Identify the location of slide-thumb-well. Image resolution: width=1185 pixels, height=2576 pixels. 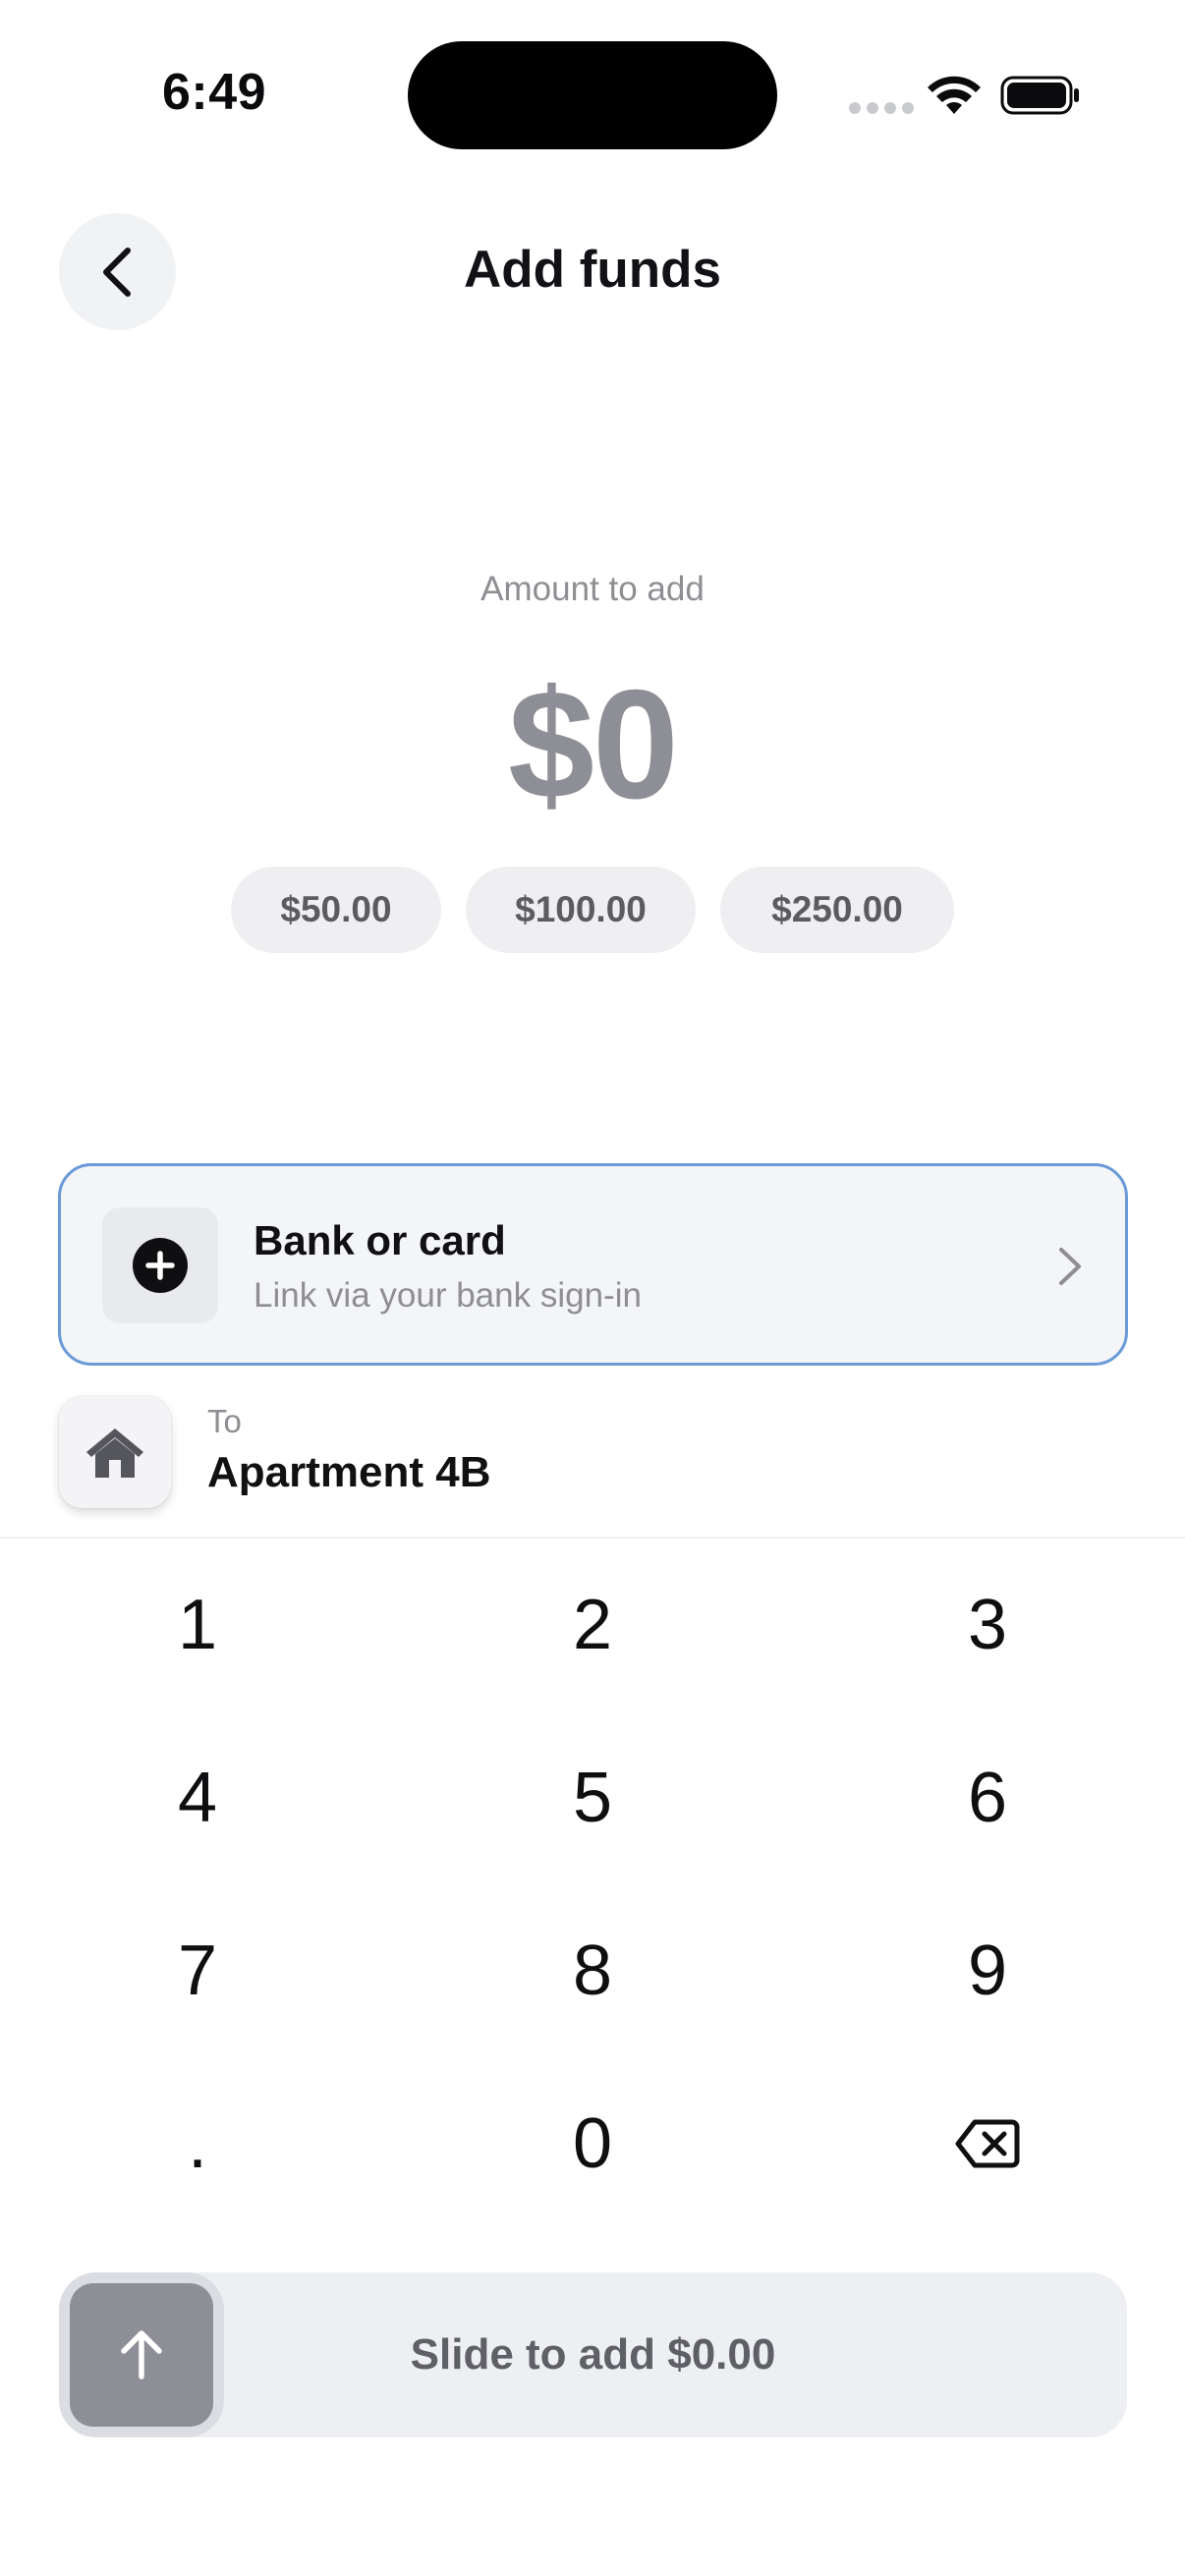
(141, 2354).